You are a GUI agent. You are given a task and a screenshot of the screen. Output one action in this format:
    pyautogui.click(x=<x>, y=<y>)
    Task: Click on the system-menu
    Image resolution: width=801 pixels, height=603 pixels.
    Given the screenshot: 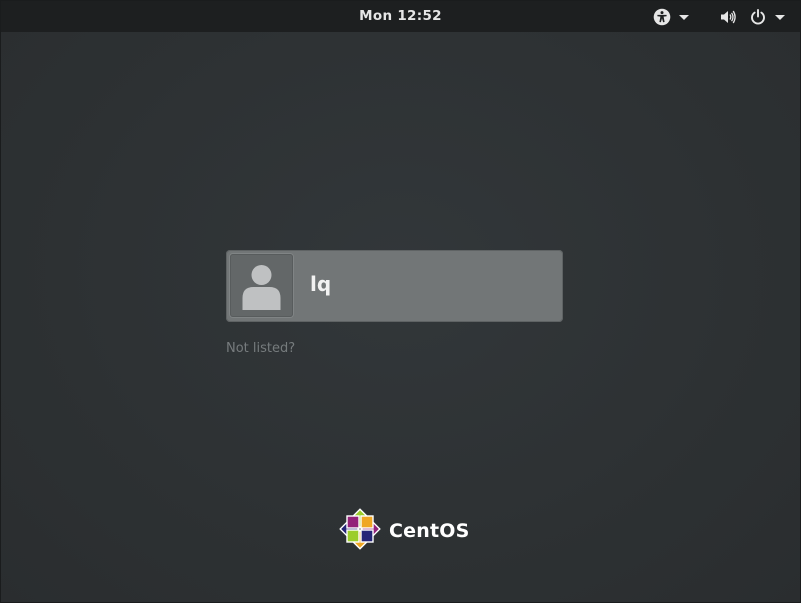 What is the action you would take?
    pyautogui.click(x=752, y=17)
    